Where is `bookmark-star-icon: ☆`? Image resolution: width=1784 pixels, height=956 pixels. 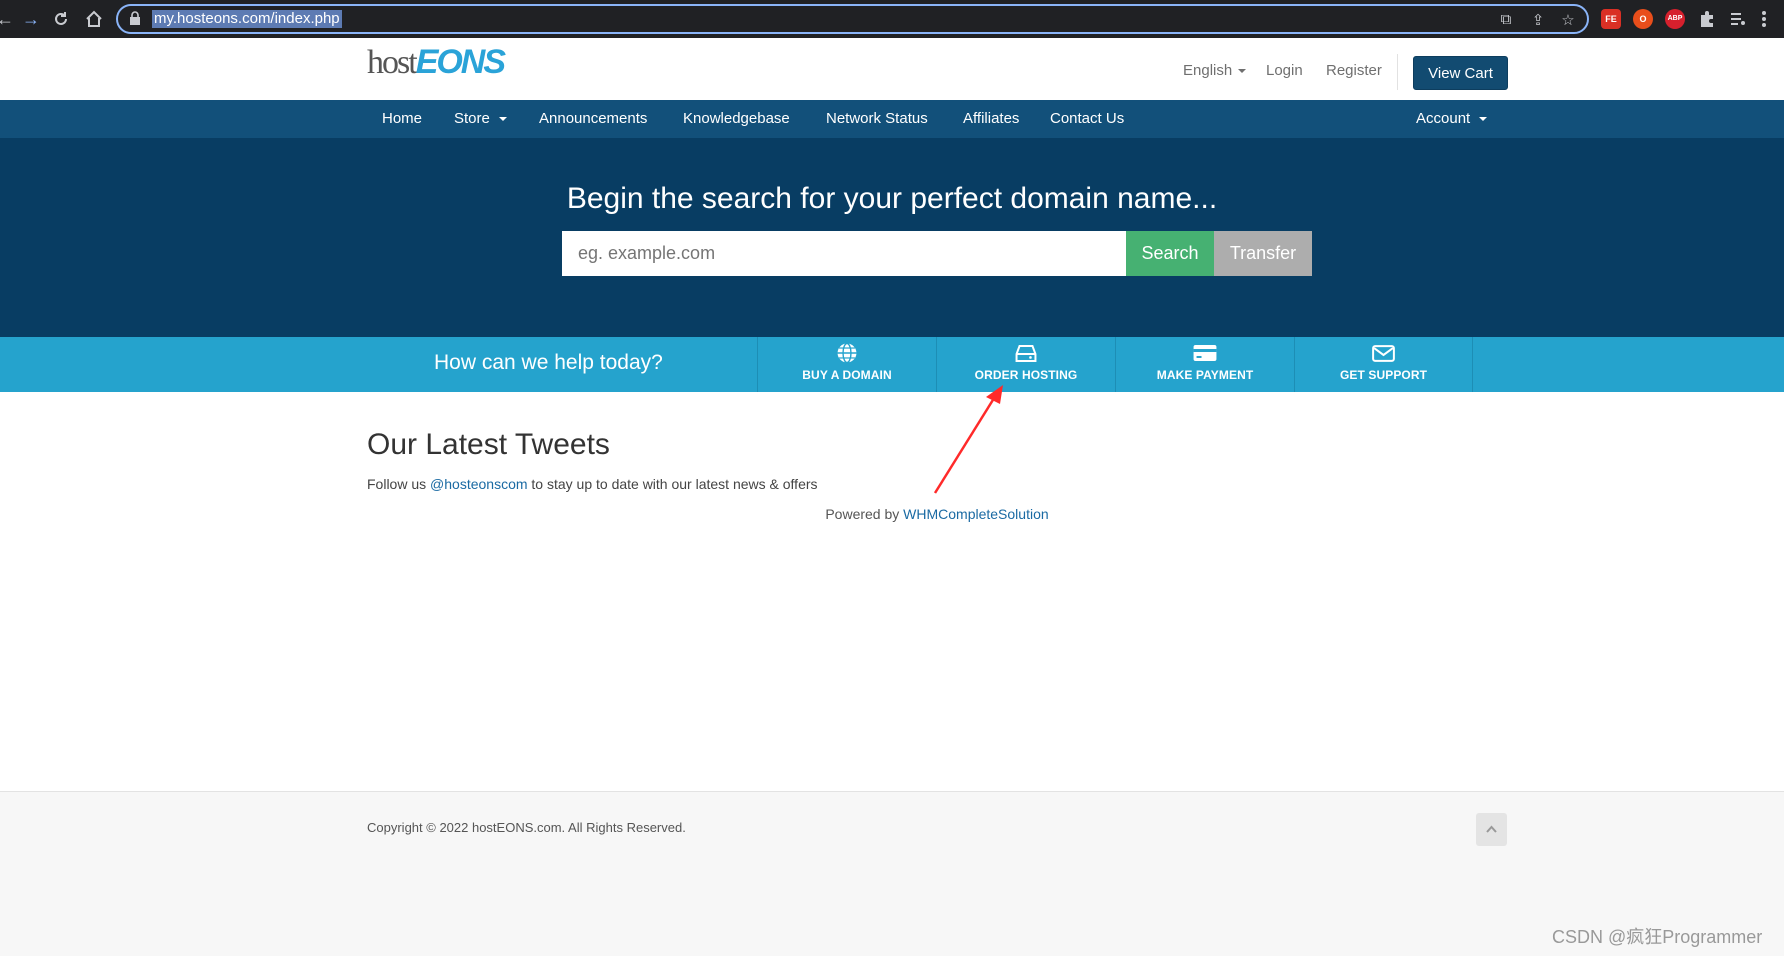
bookmark-star-icon: ☆ is located at coordinates (1568, 20).